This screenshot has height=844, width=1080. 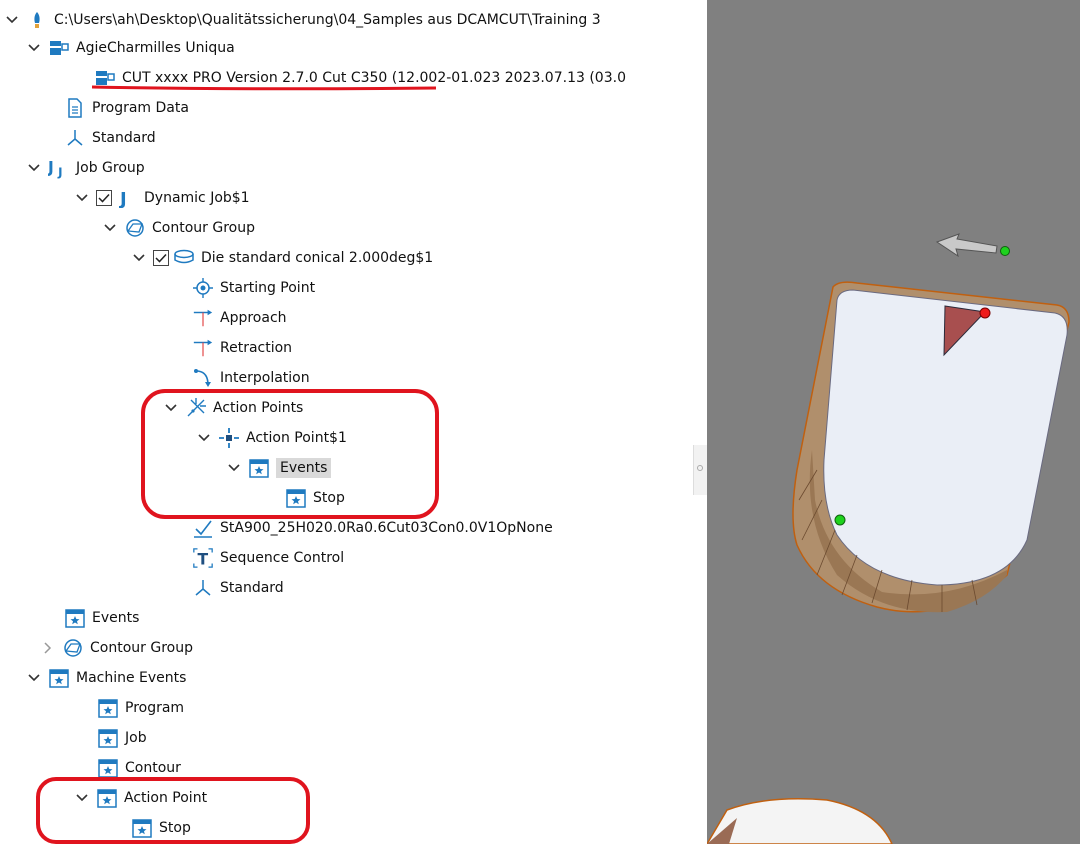 I want to click on tree-row-sequence-control: T Sequence Control, so click(x=268, y=558).